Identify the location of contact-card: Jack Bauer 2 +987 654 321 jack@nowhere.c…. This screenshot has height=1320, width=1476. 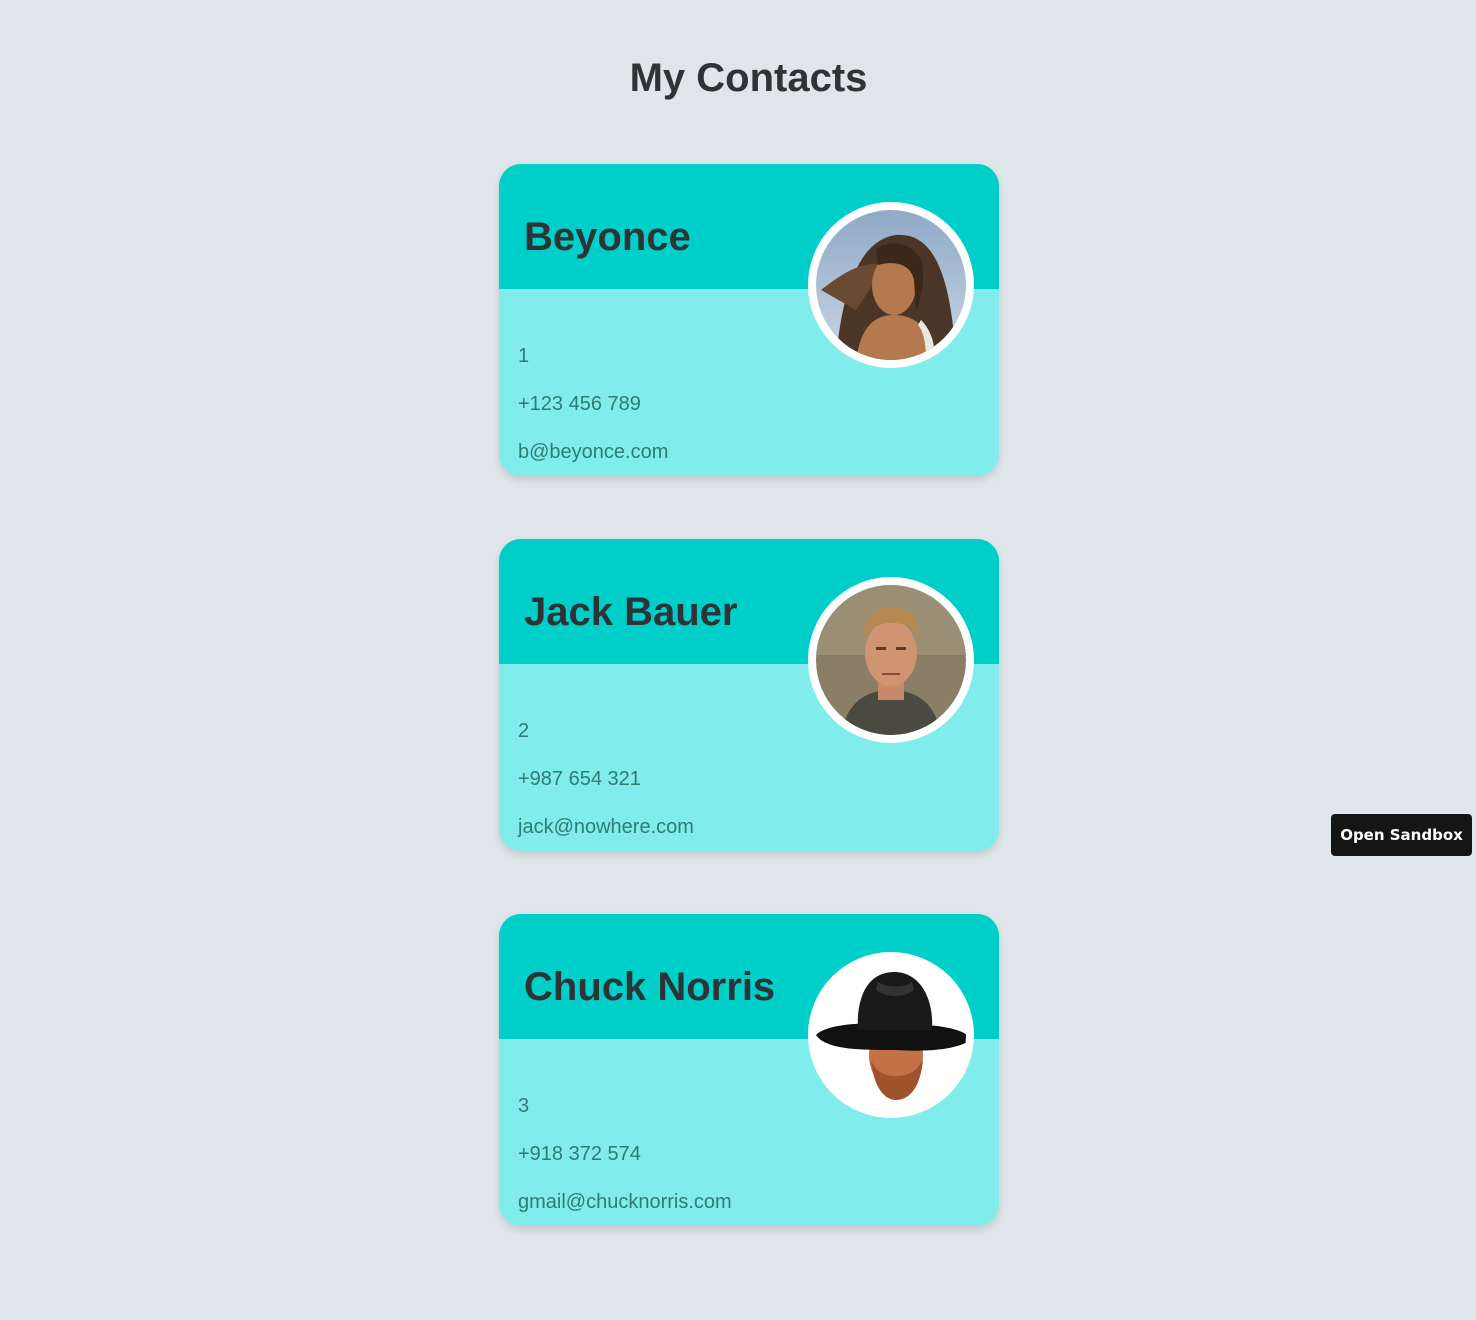
(749, 695).